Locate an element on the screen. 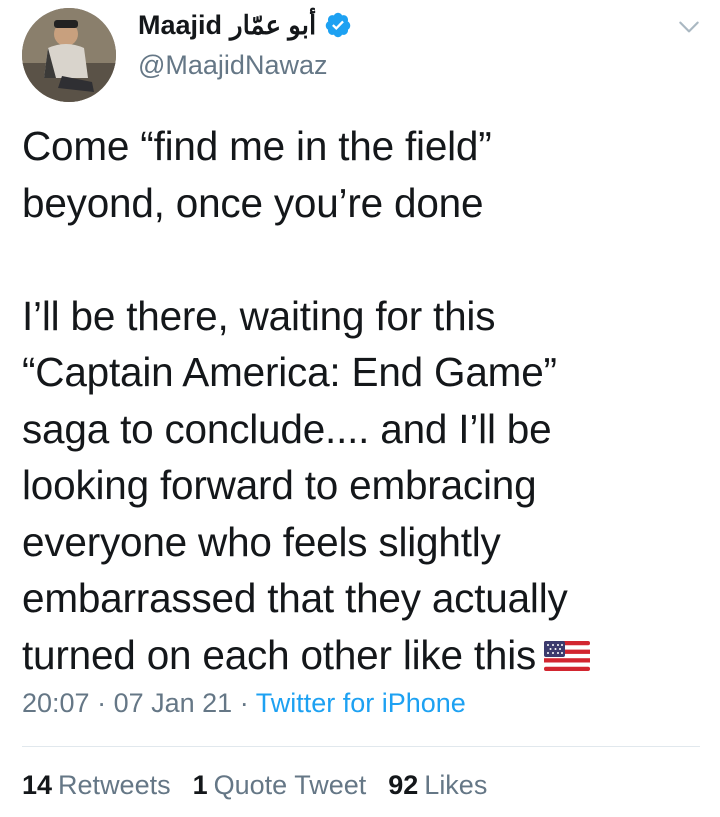  author-handle: @MaajidNawaz is located at coordinates (232, 65).